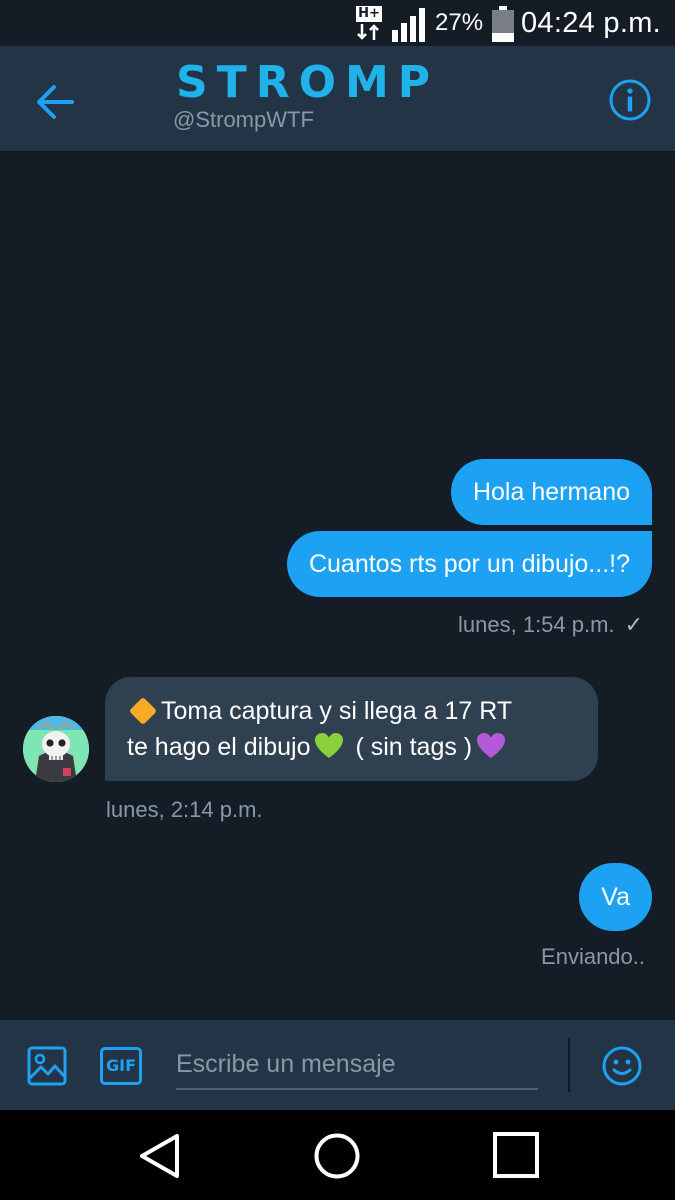 The image size is (675, 1200). What do you see at coordinates (469, 564) in the screenshot?
I see `sent-message-bubble: Cuantos rts por un dibujo...!?` at bounding box center [469, 564].